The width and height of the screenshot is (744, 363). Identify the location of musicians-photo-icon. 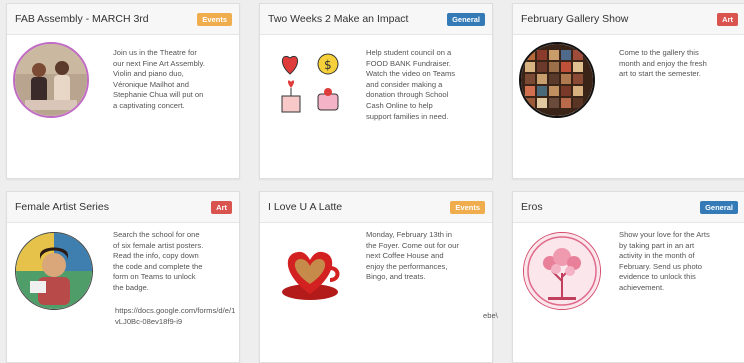
(51, 80).